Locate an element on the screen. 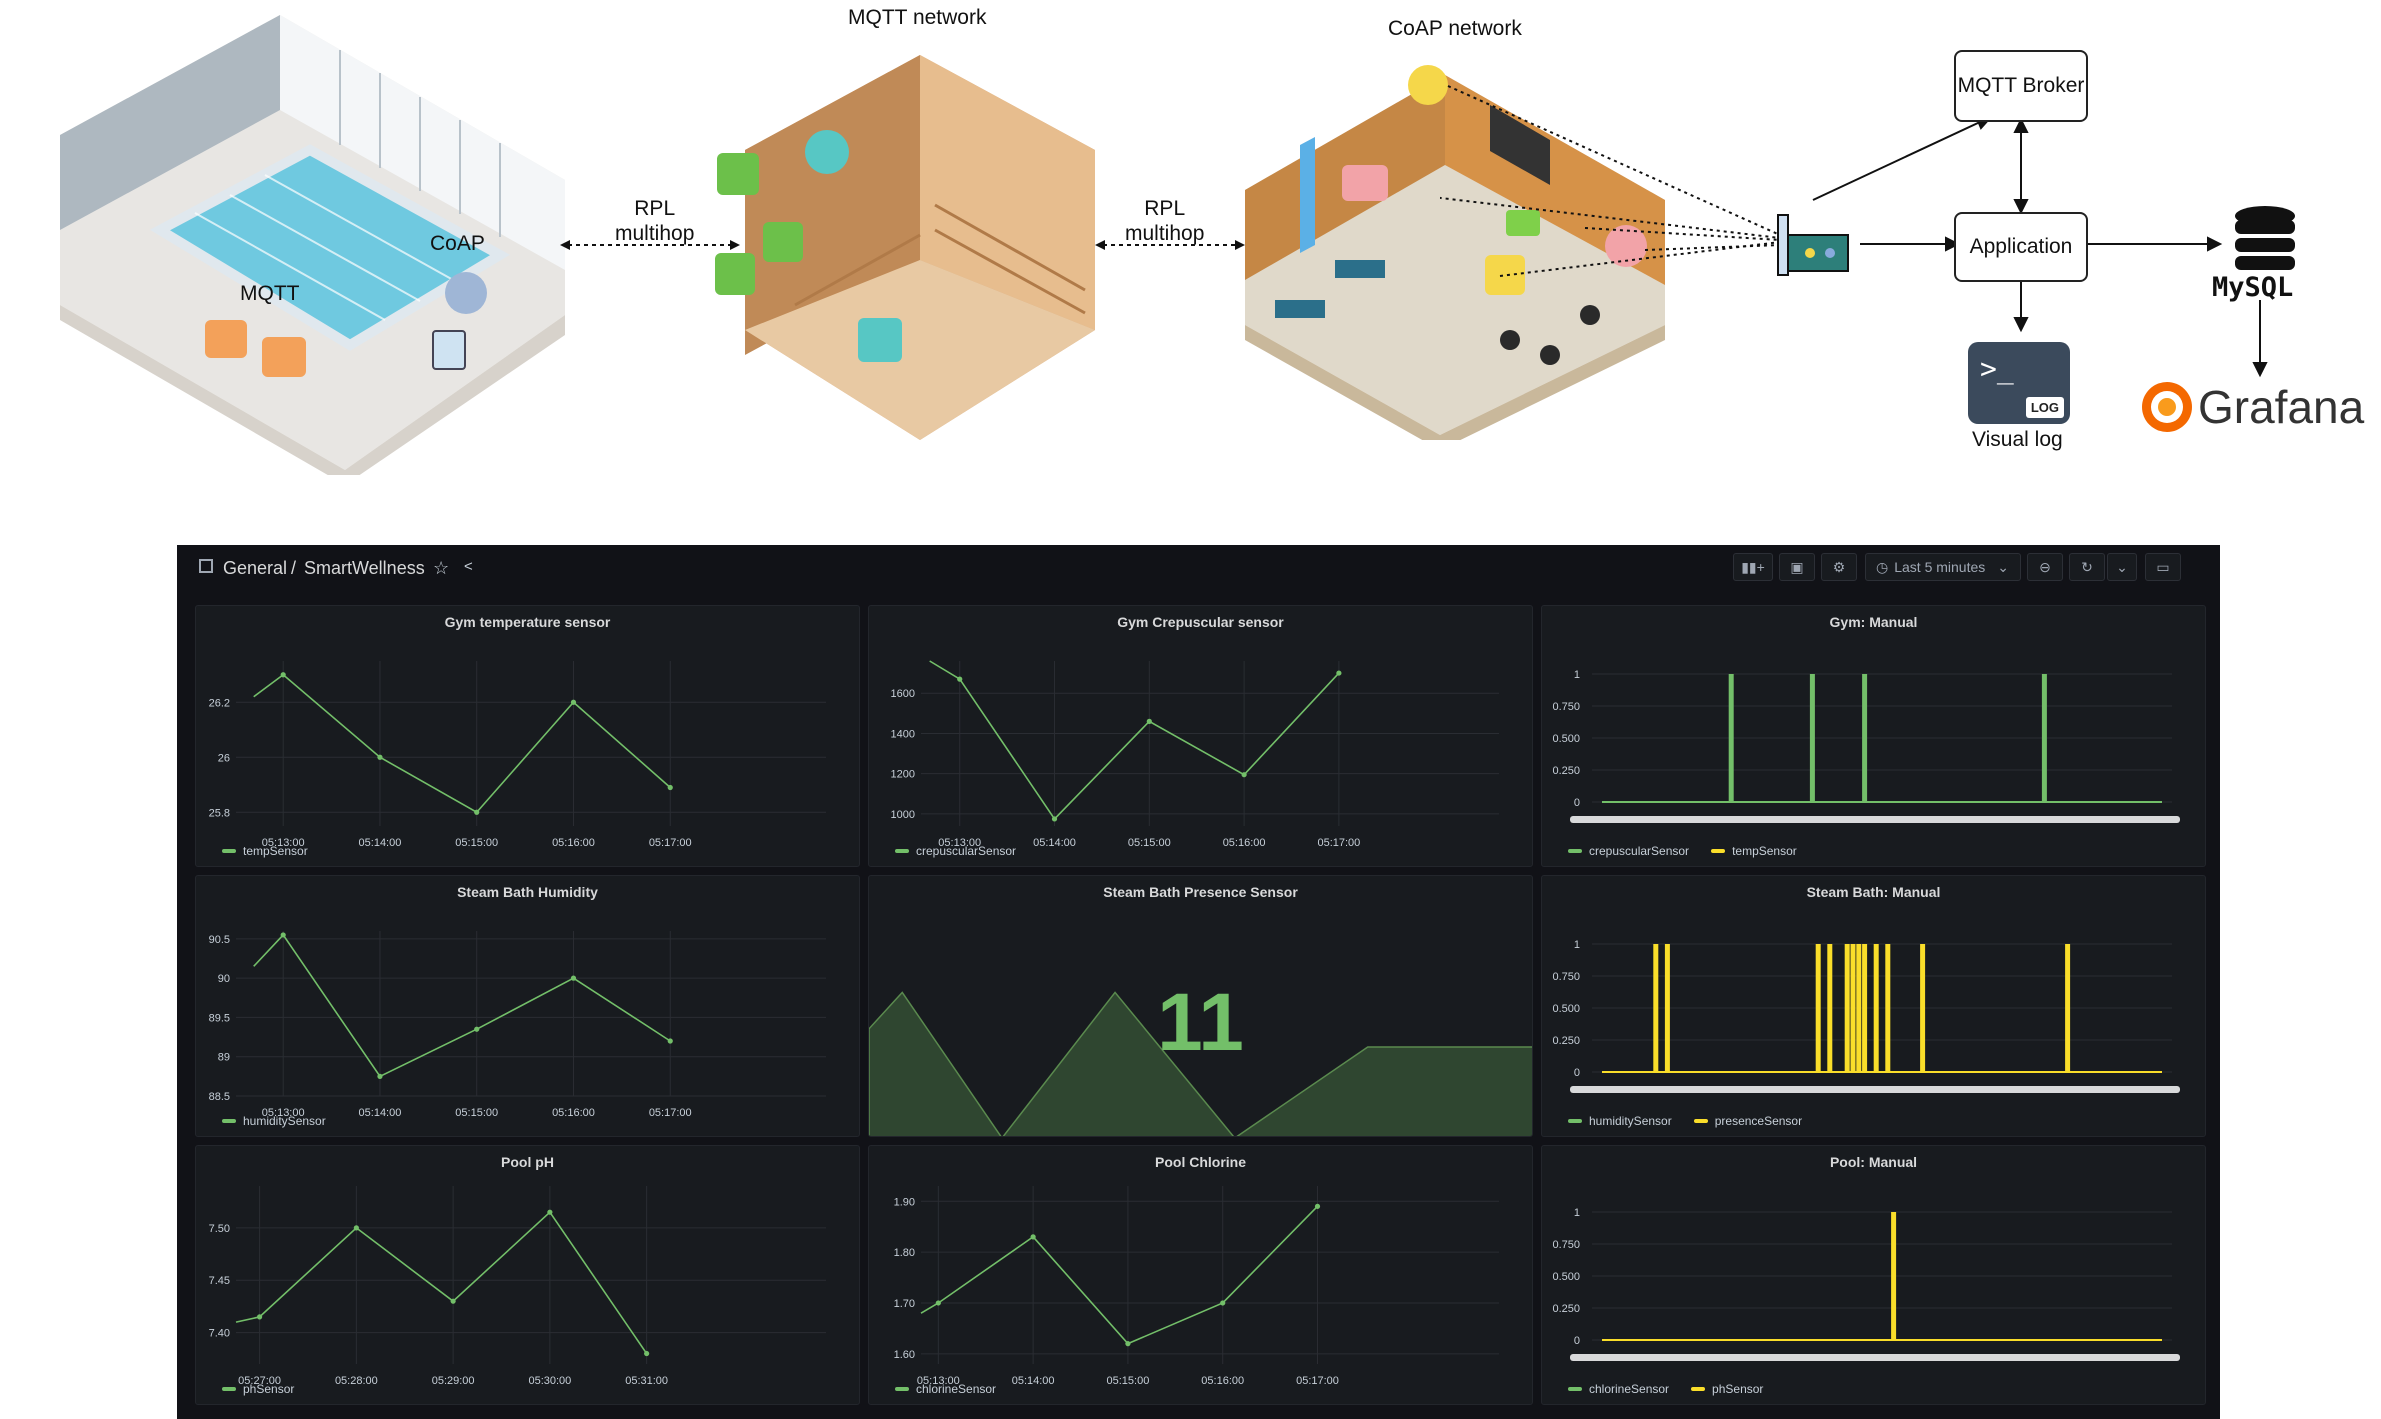 Image resolution: width=2381 pixels, height=1419 pixels. panel-legend: humiditySensor is located at coordinates (274, 1121).